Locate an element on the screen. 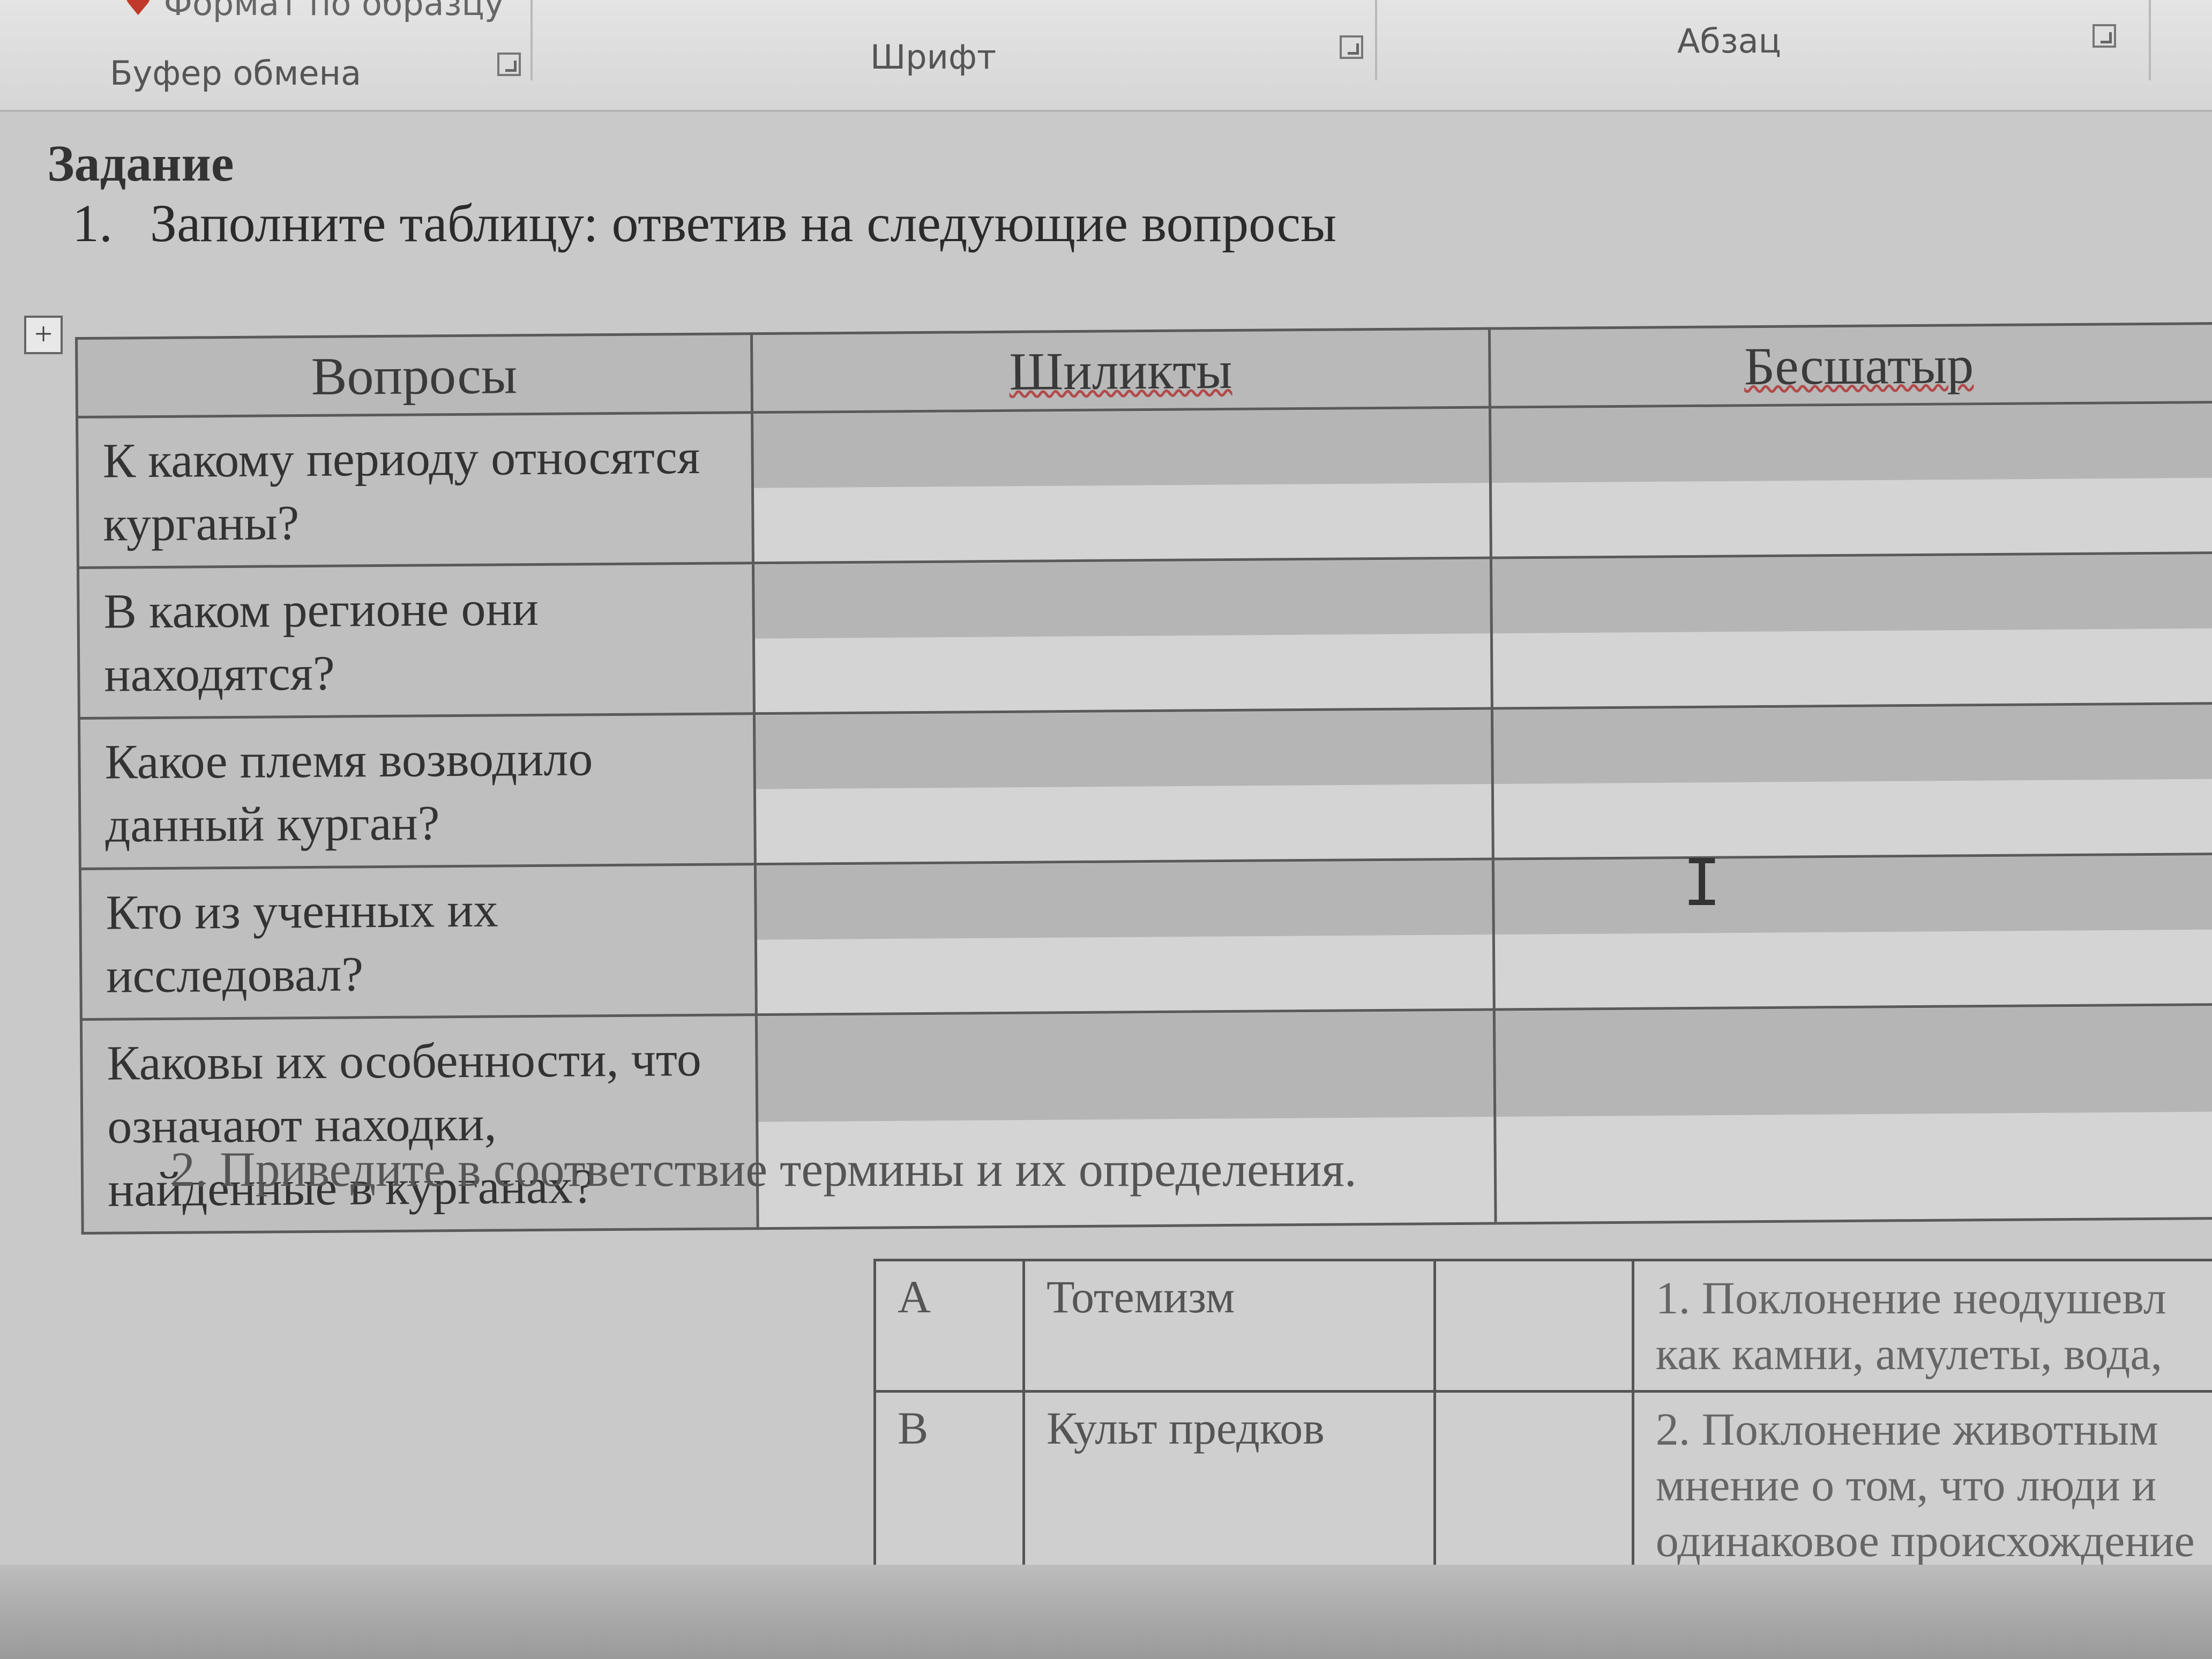 The width and height of the screenshot is (2212, 1659). paragraph-launcher-icon is located at coordinates (2104, 36).